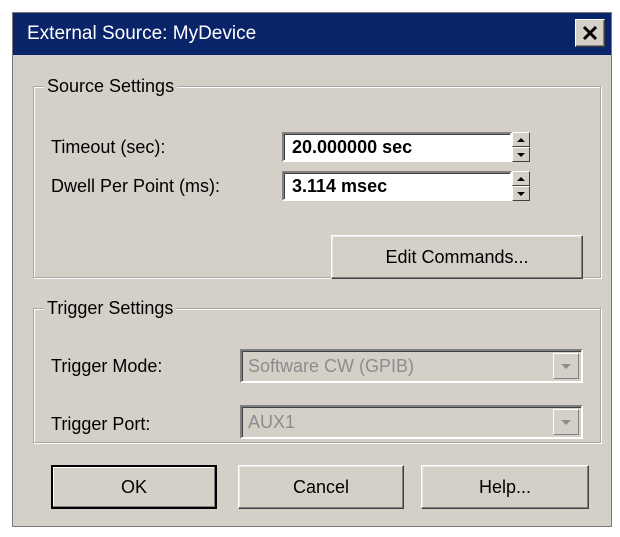  Describe the element at coordinates (136, 186) in the screenshot. I see `dwell-label: Dwell Per Point (ms):` at that location.